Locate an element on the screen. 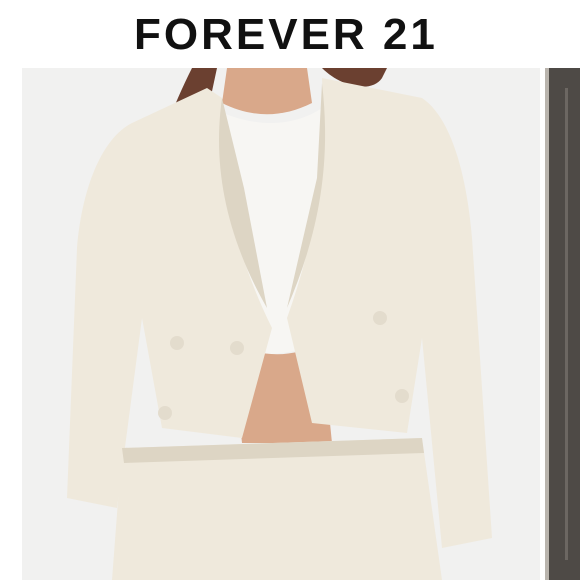 The width and height of the screenshot is (580, 580). panel-edge is located at coordinates (547, 324).